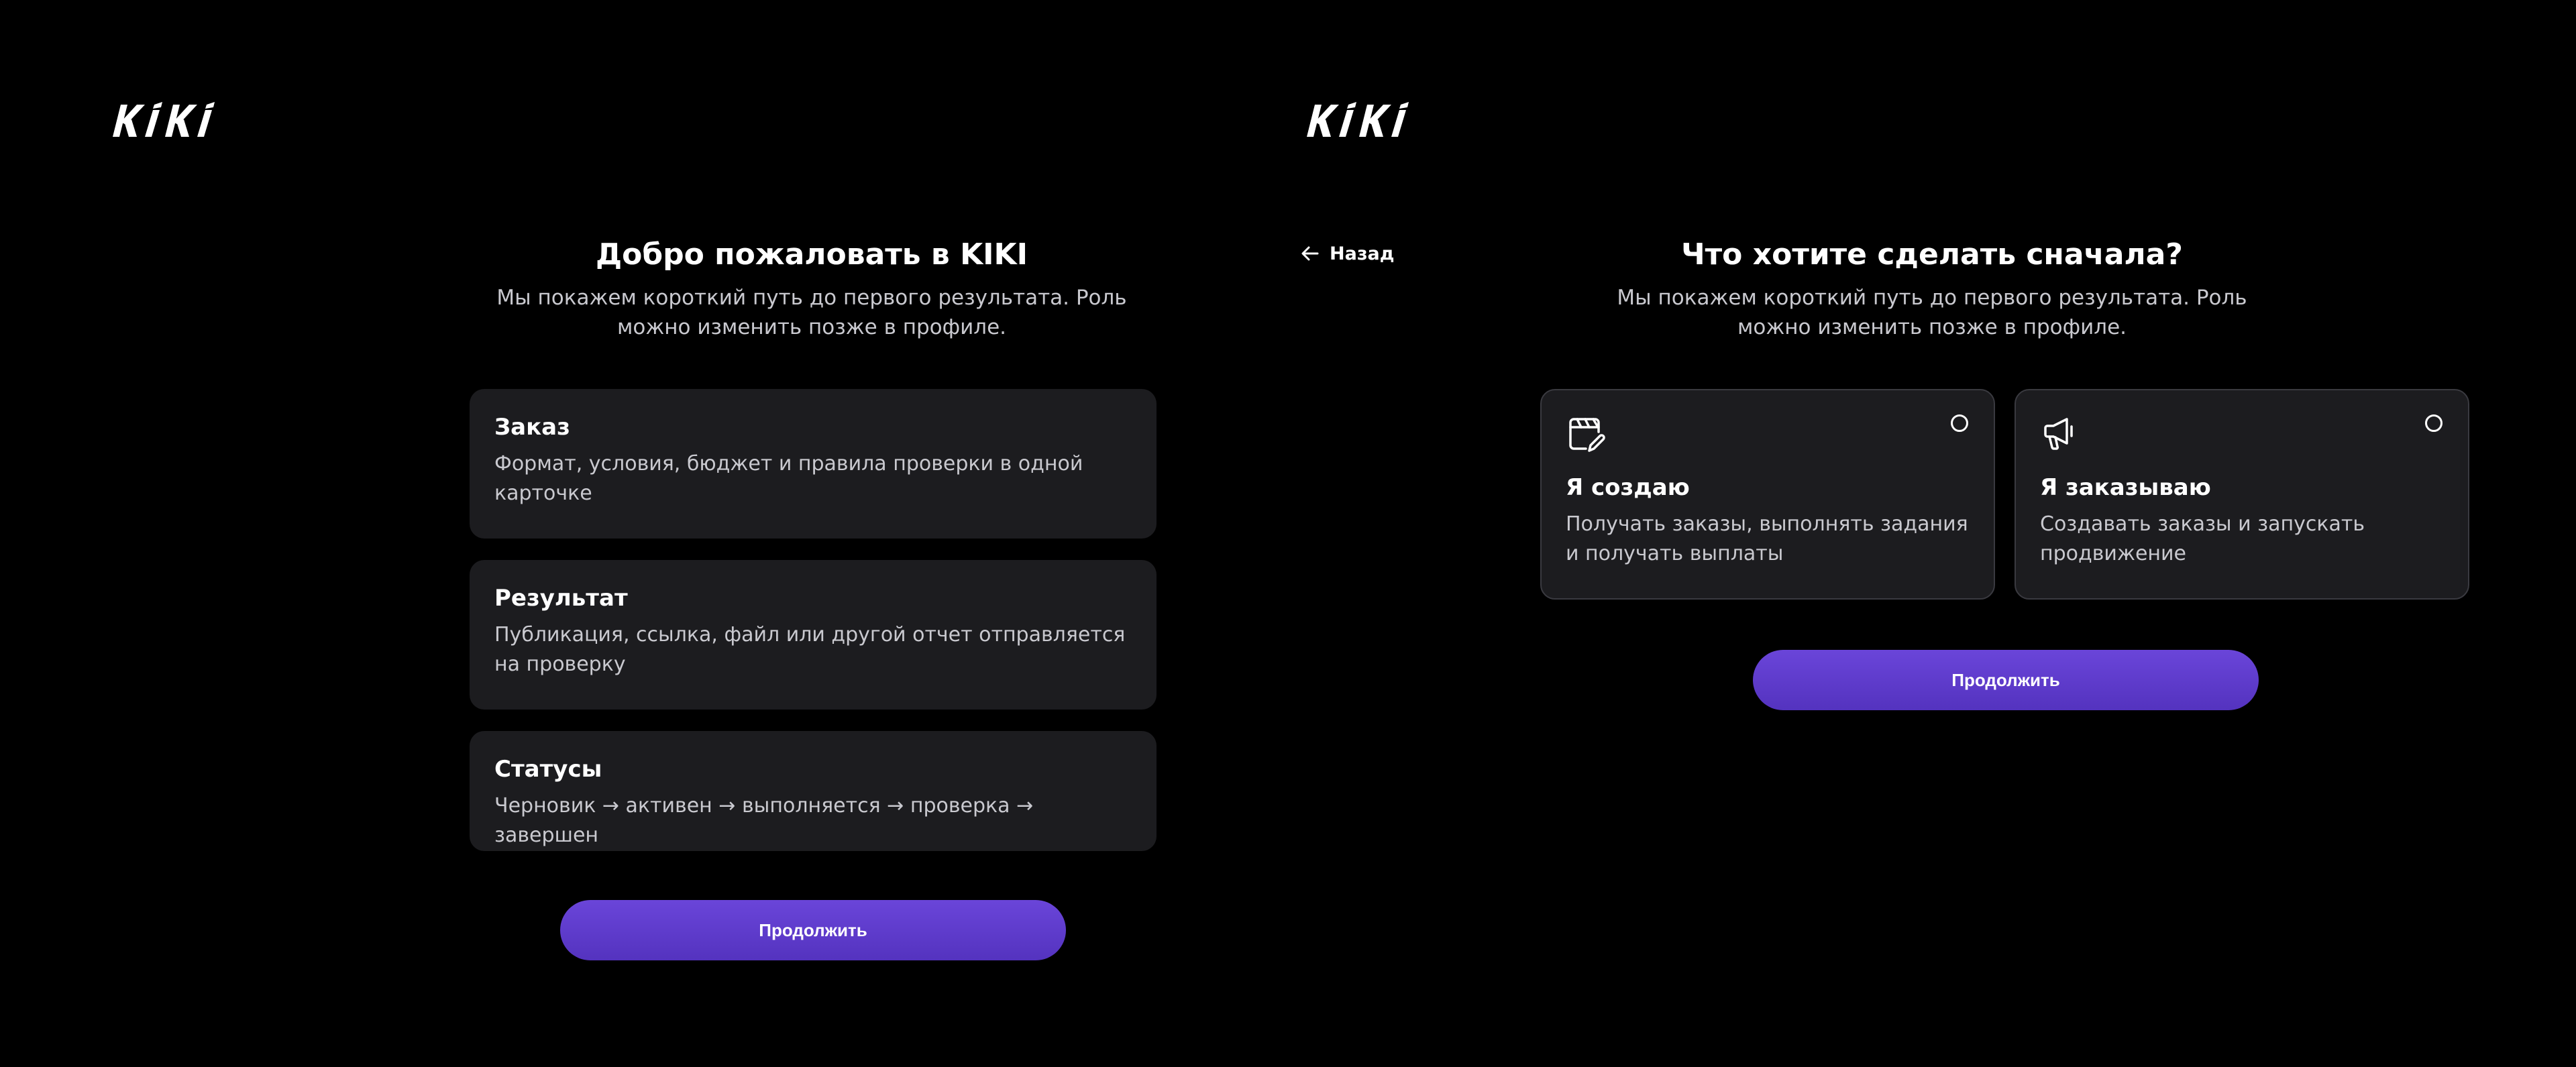 The height and width of the screenshot is (1067, 2576). I want to click on info-card-title: Заказ, so click(532, 427).